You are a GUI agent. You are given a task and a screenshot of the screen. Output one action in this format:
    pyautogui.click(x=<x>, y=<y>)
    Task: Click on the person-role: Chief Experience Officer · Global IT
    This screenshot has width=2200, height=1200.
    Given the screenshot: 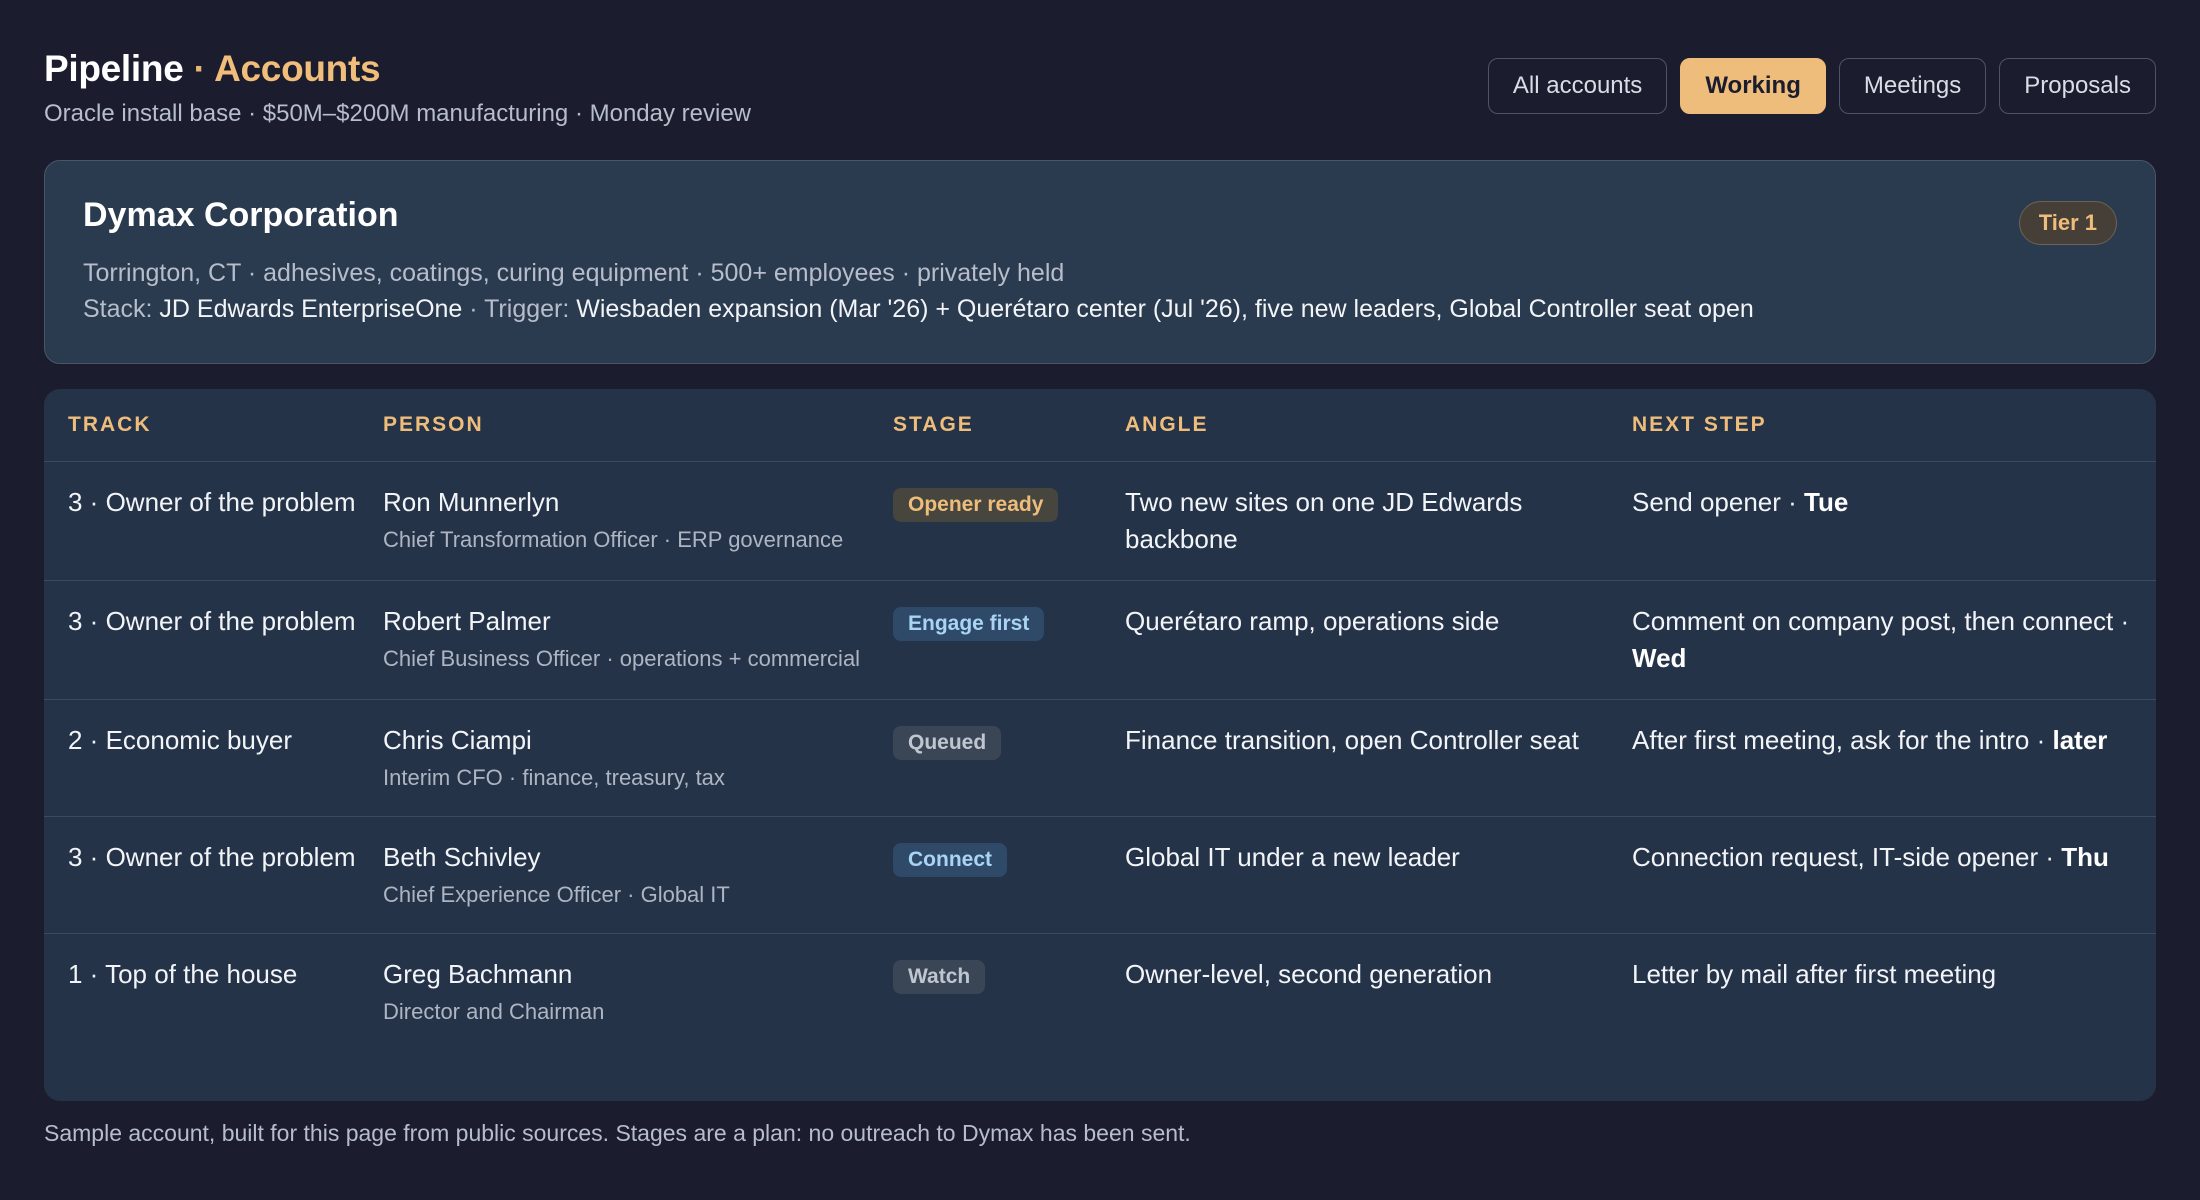 What is the action you would take?
    pyautogui.click(x=556, y=894)
    